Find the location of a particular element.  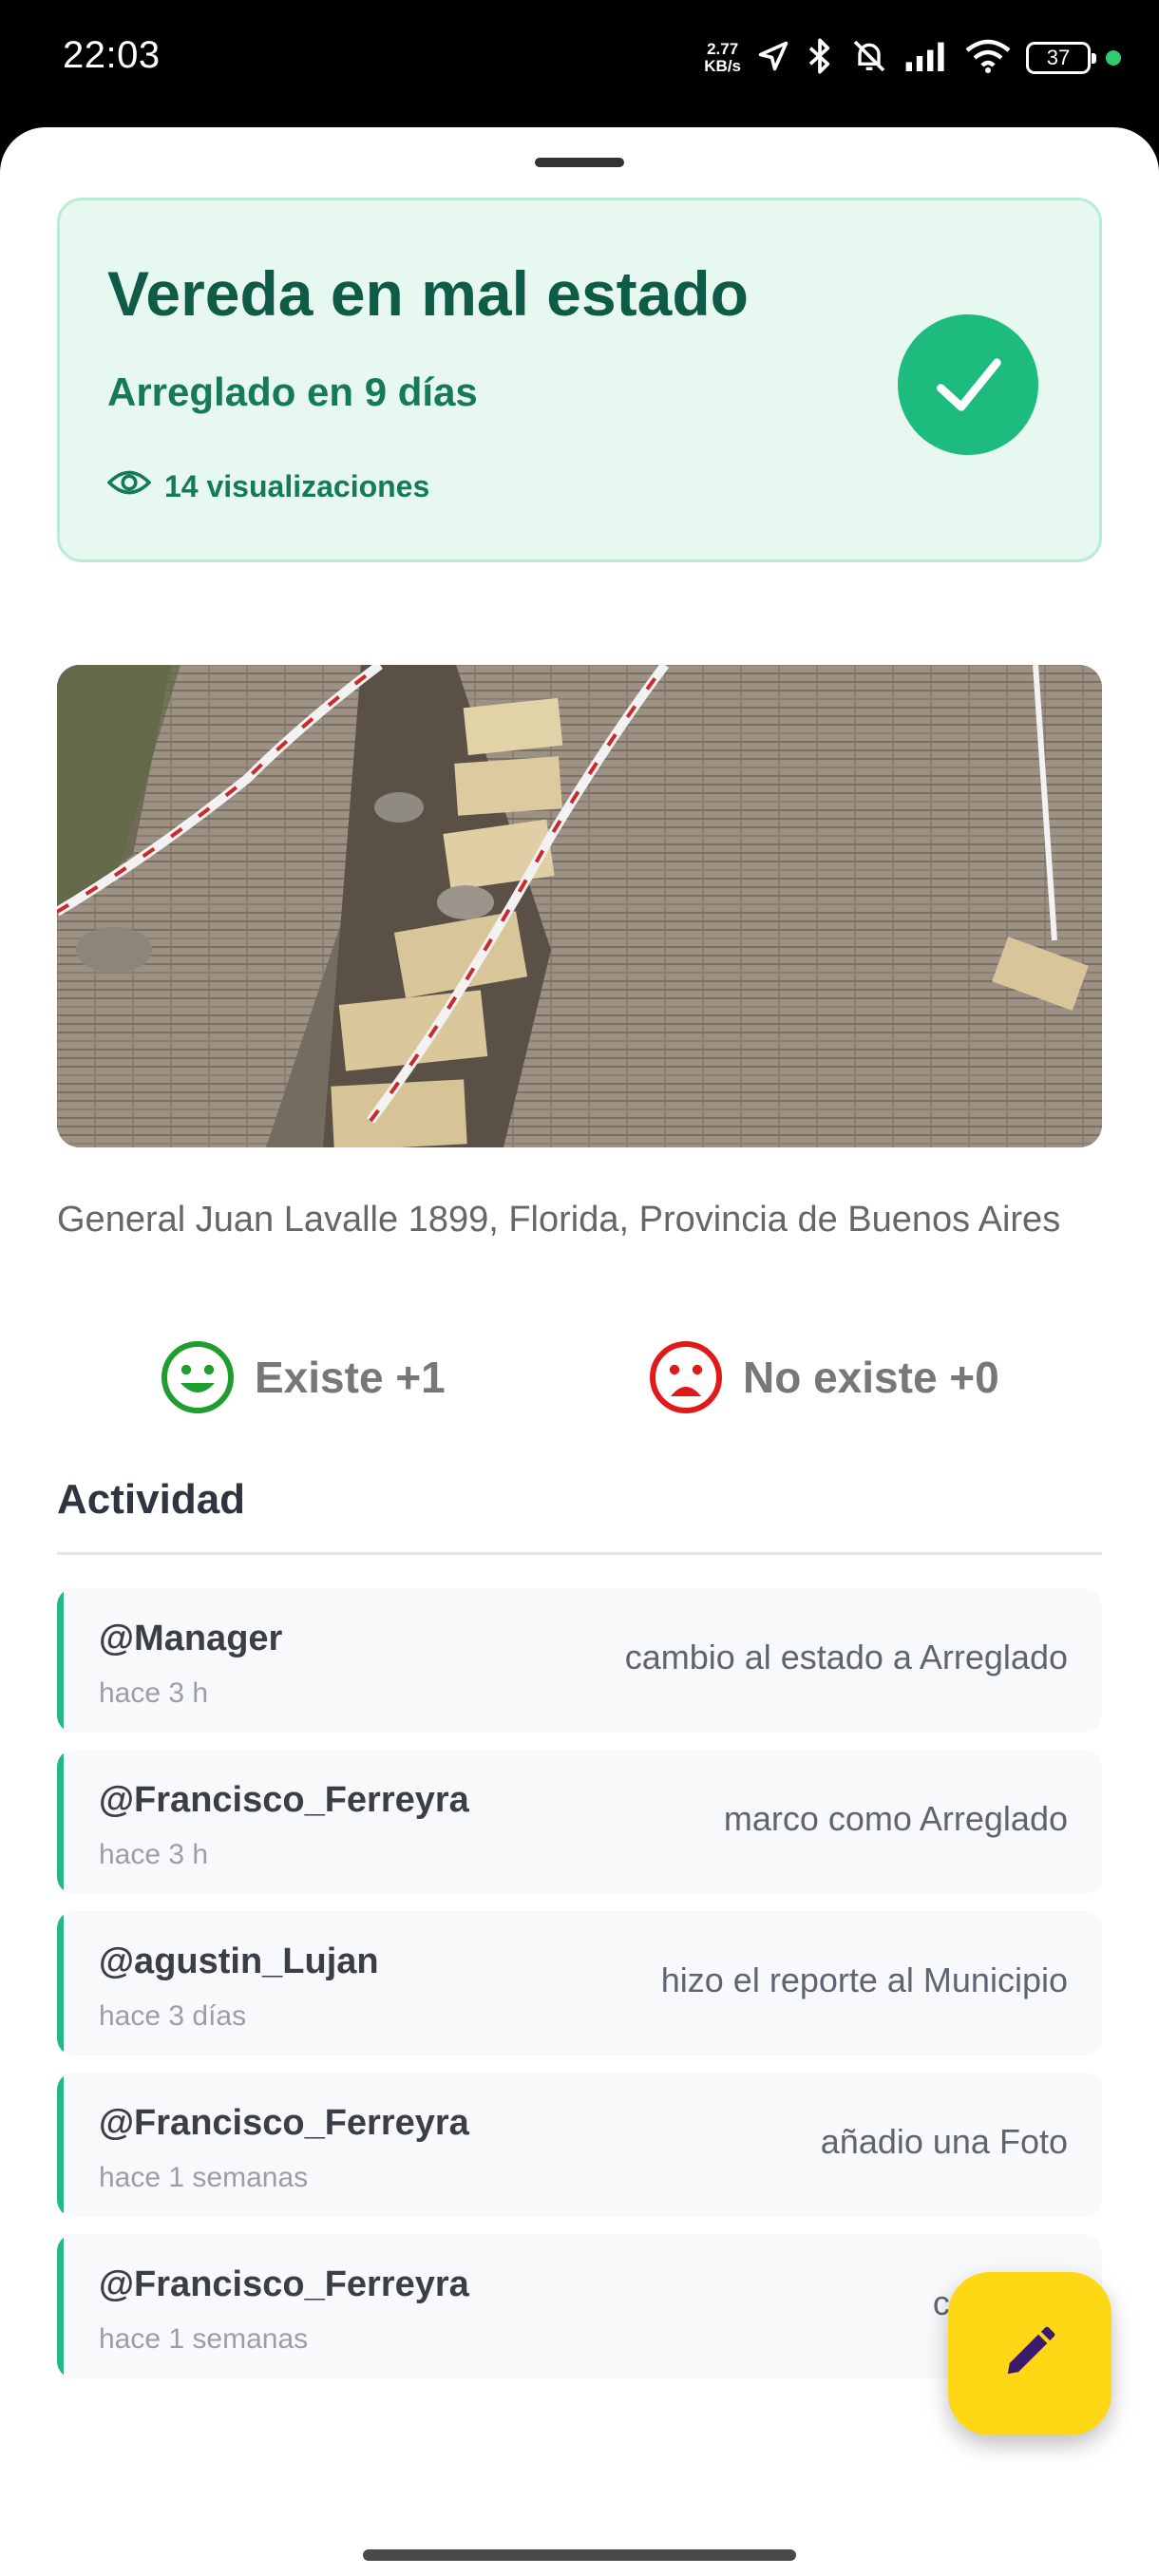

battery-level: 37 is located at coordinates (1058, 57).